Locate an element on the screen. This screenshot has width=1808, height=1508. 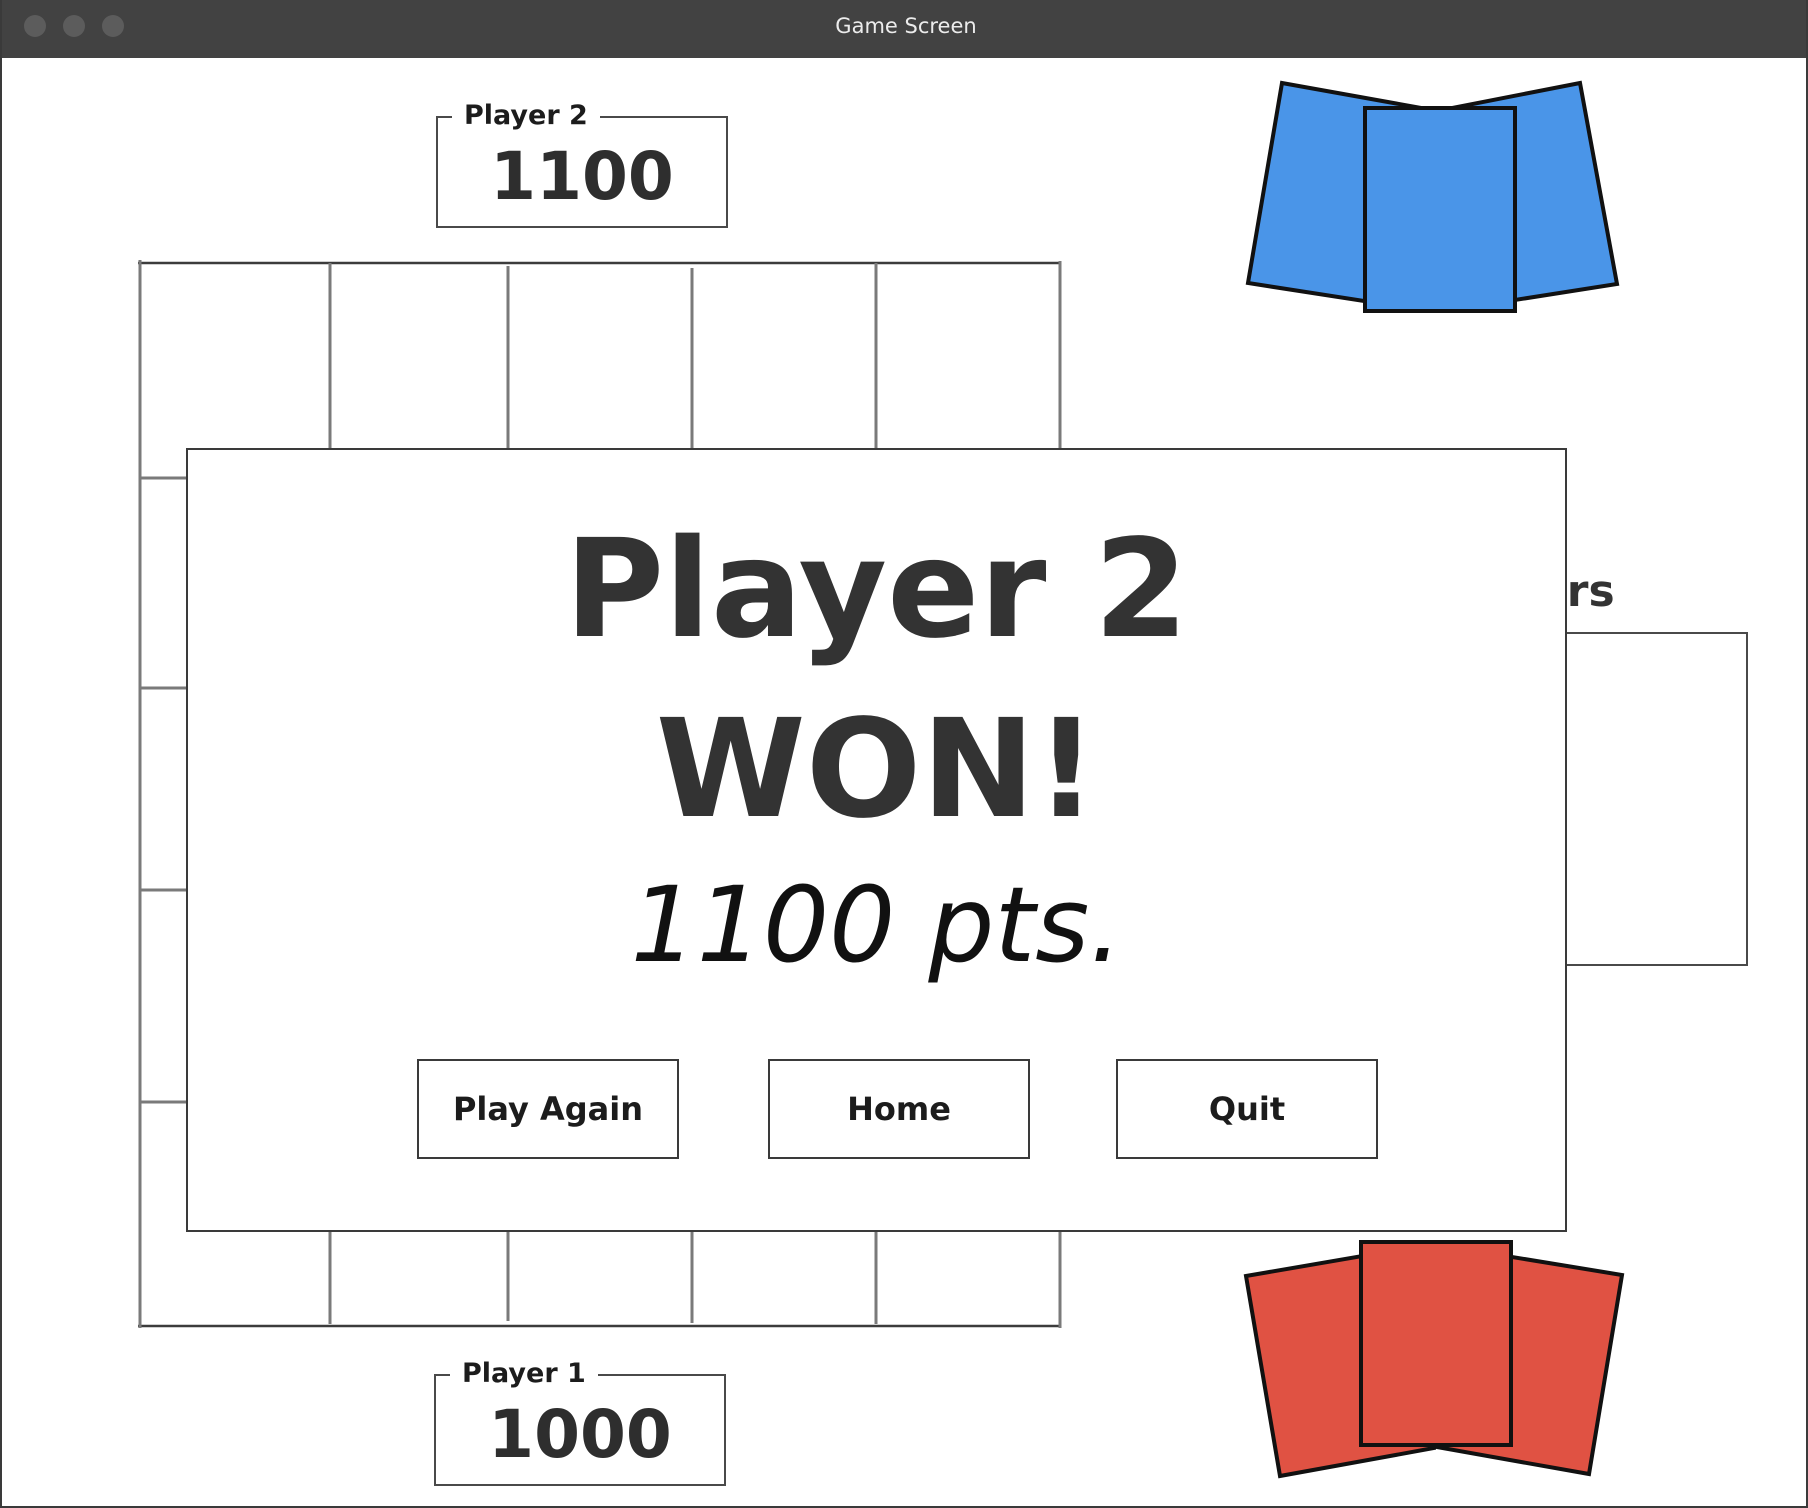
pairs-area is located at coordinates (1645, 799).